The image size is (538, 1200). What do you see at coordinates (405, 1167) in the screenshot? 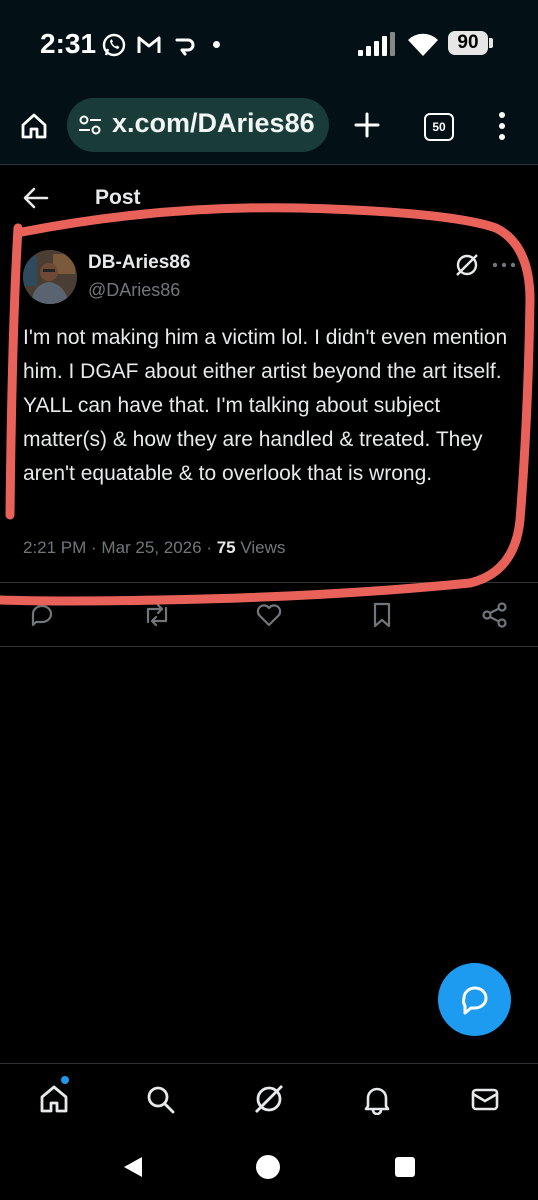
I see `recents-button` at bounding box center [405, 1167].